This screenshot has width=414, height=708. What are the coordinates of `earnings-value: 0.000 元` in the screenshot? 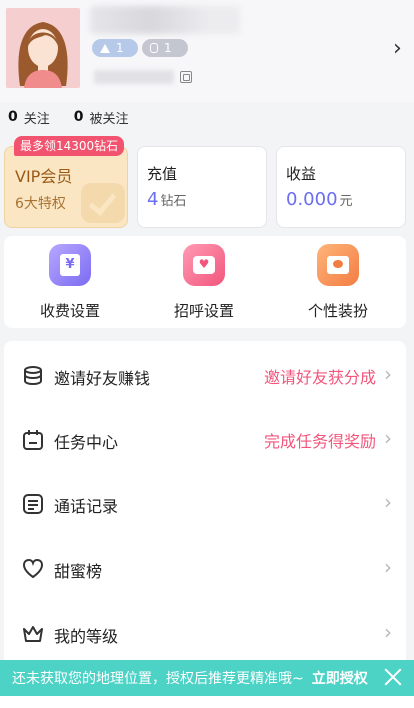 It's located at (319, 199).